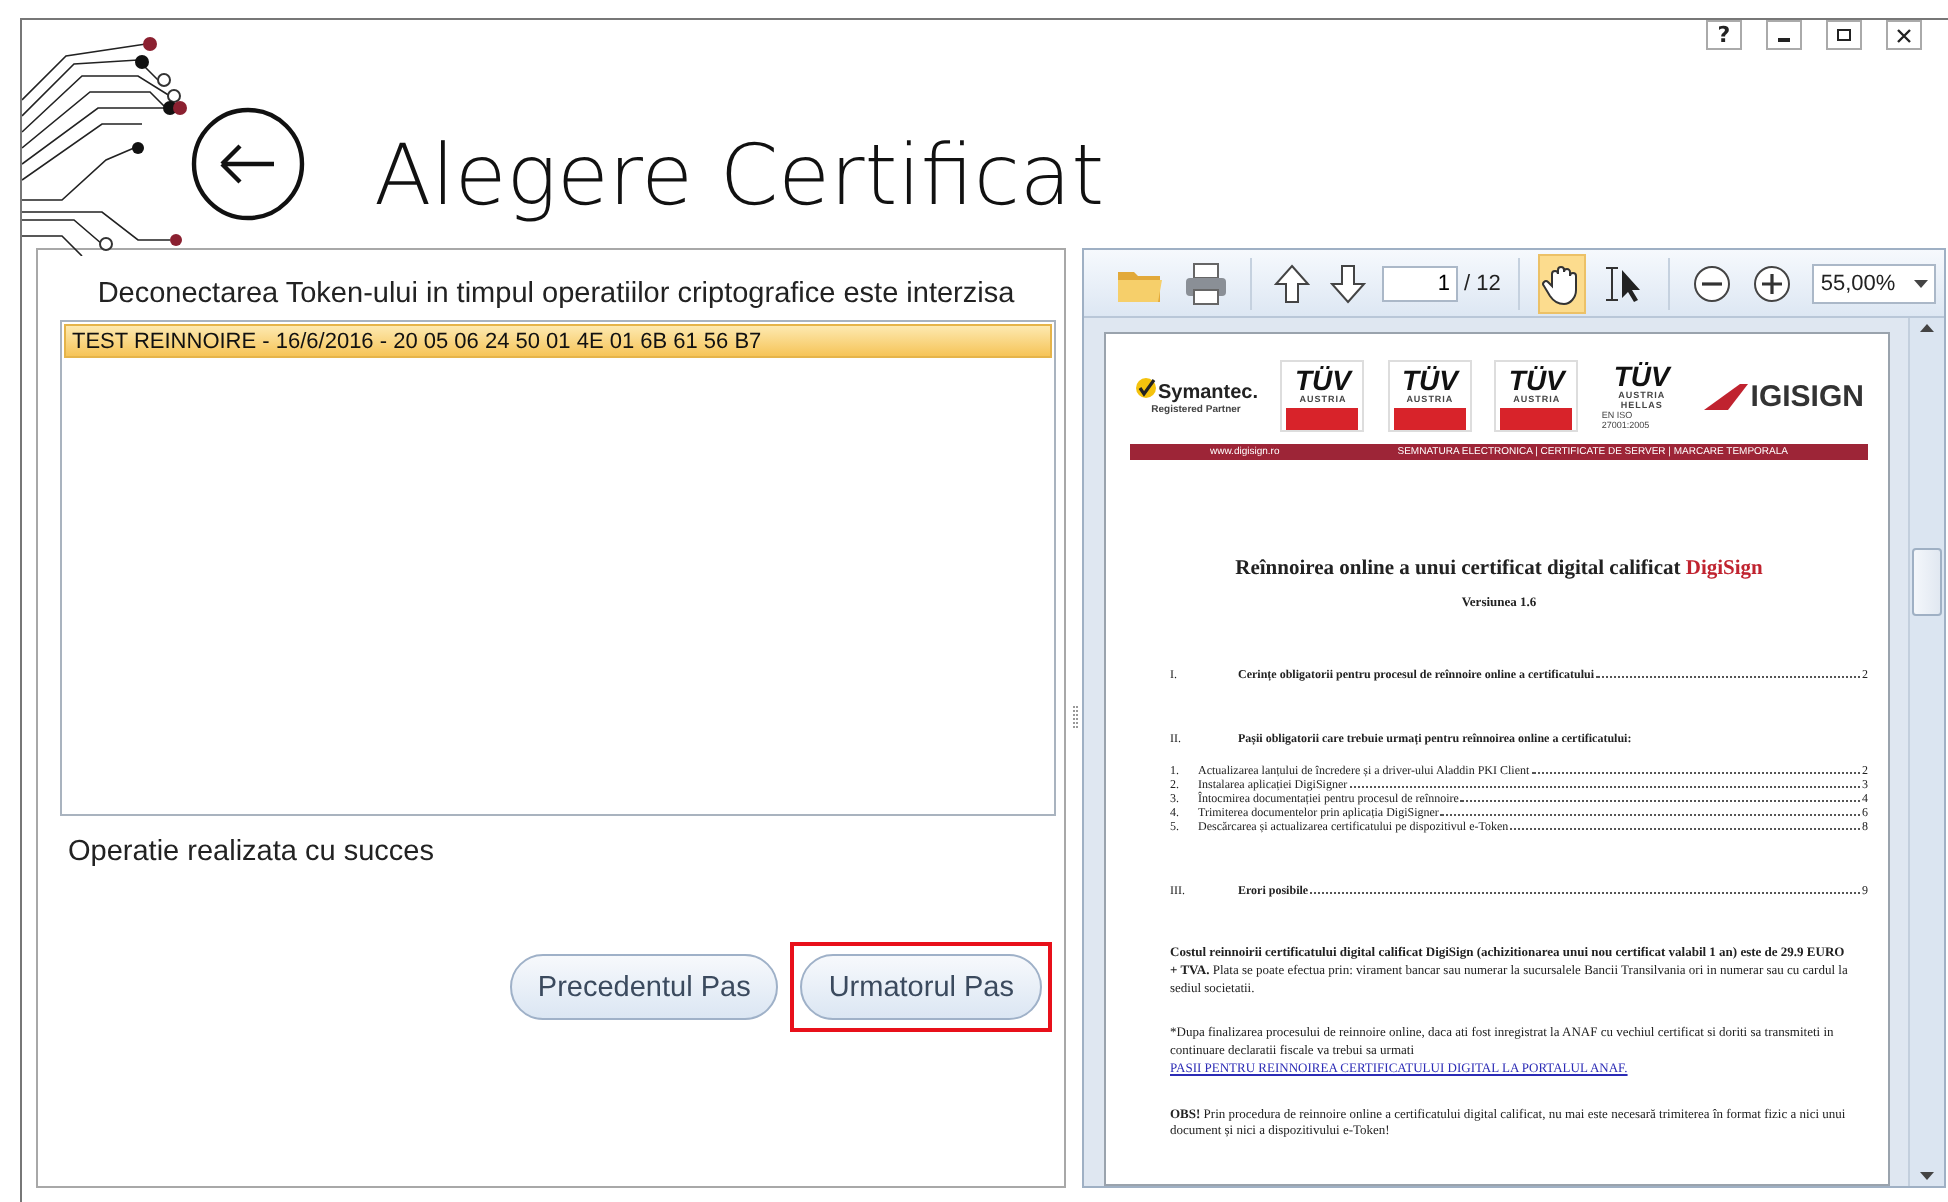  Describe the element at coordinates (1726, 396) in the screenshot. I see `swoosh-icon` at that location.